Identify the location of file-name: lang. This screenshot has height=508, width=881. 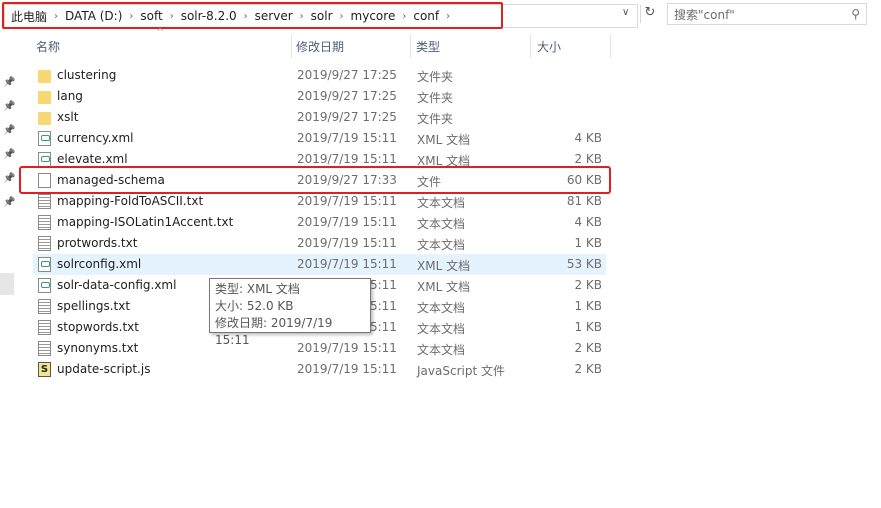
(70, 96).